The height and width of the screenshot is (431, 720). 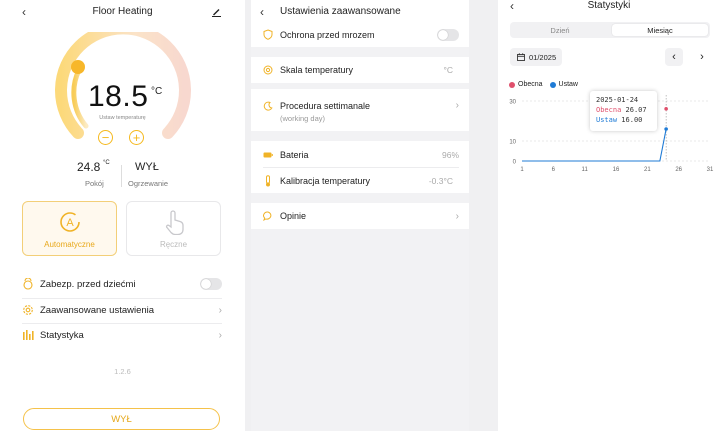 What do you see at coordinates (530, 84) in the screenshot?
I see `legend-current-label: Obecna` at bounding box center [530, 84].